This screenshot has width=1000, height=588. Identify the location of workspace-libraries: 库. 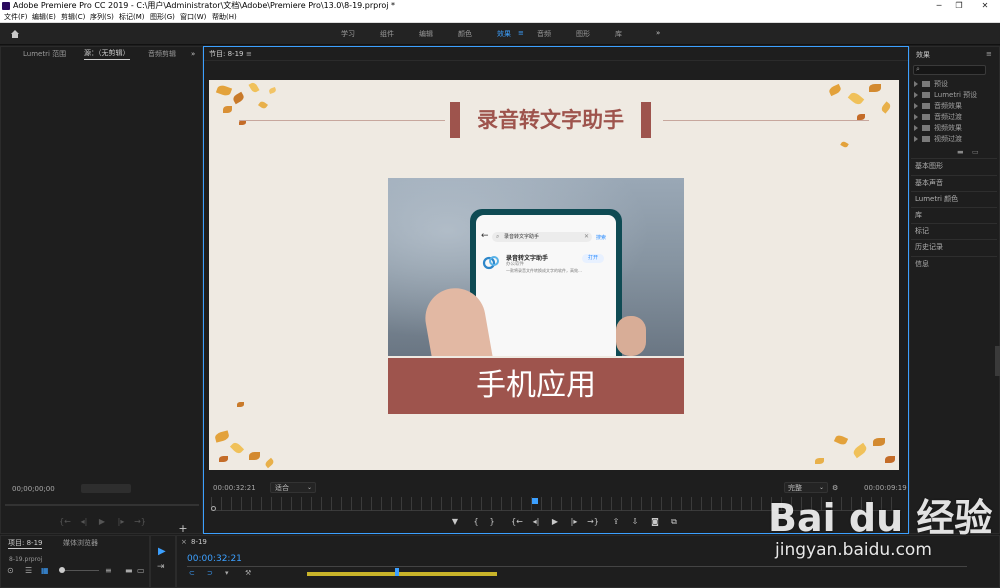
(618, 34).